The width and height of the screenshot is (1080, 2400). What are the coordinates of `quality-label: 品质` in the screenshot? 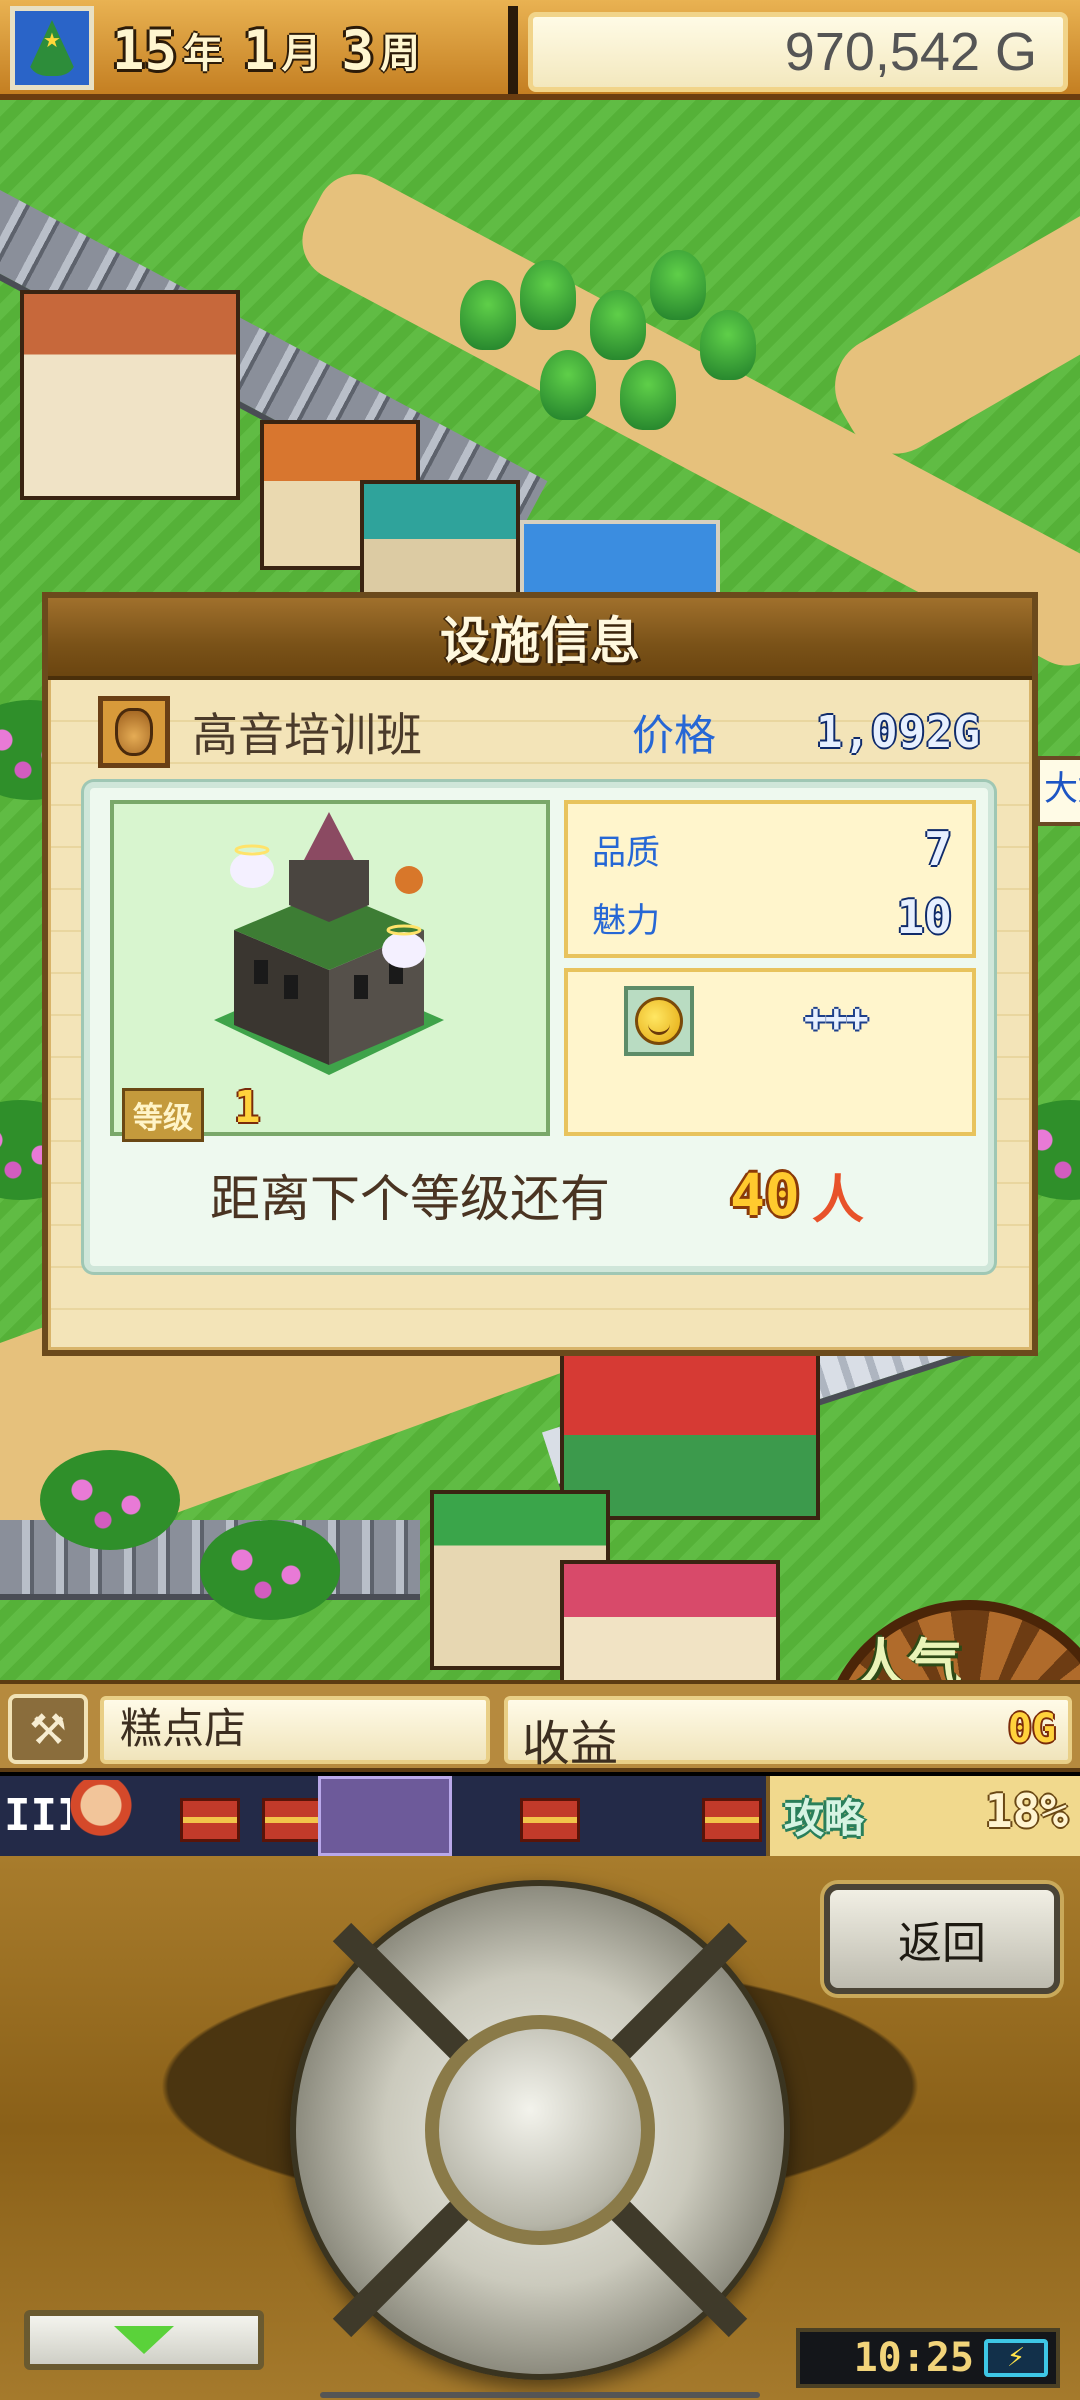 It's located at (626, 852).